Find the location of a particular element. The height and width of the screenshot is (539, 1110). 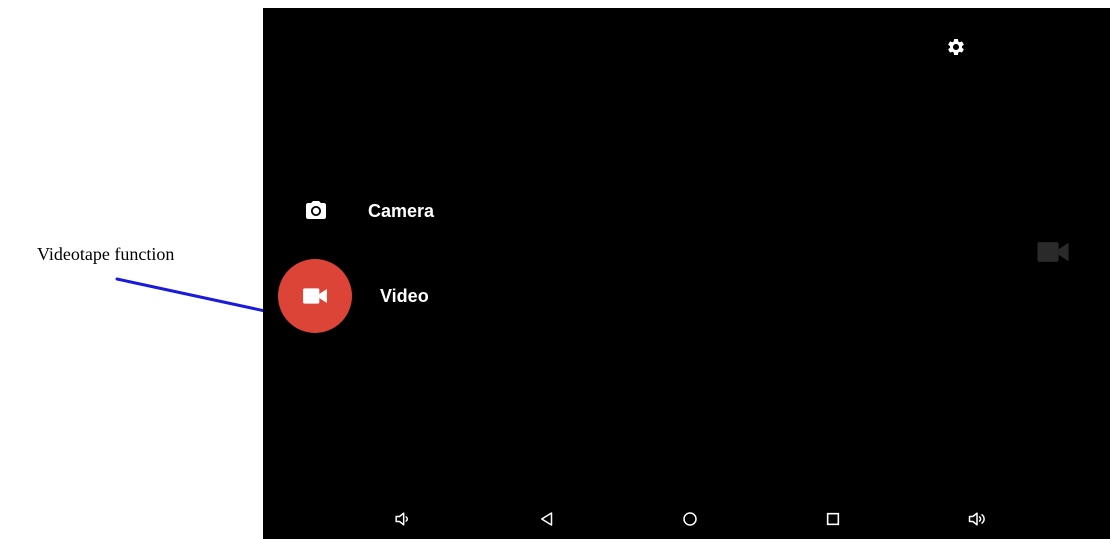

back-button is located at coordinates (547, 519).